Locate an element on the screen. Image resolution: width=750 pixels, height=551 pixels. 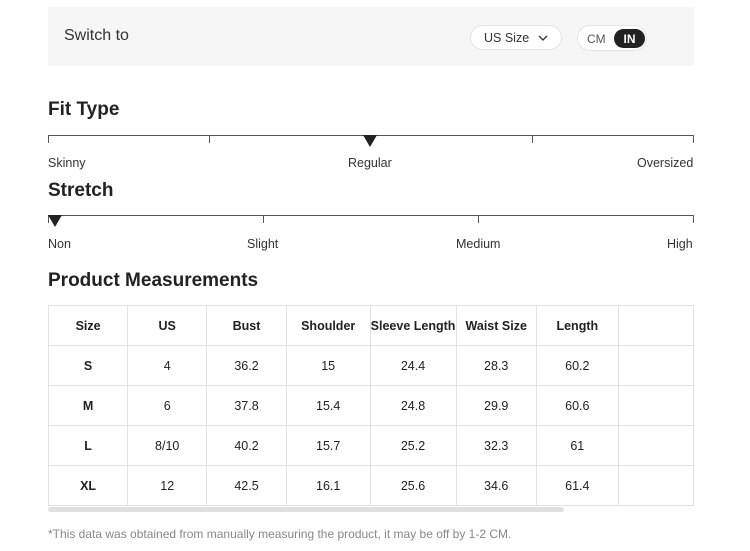
table-cell: 34.6 is located at coordinates (496, 485).